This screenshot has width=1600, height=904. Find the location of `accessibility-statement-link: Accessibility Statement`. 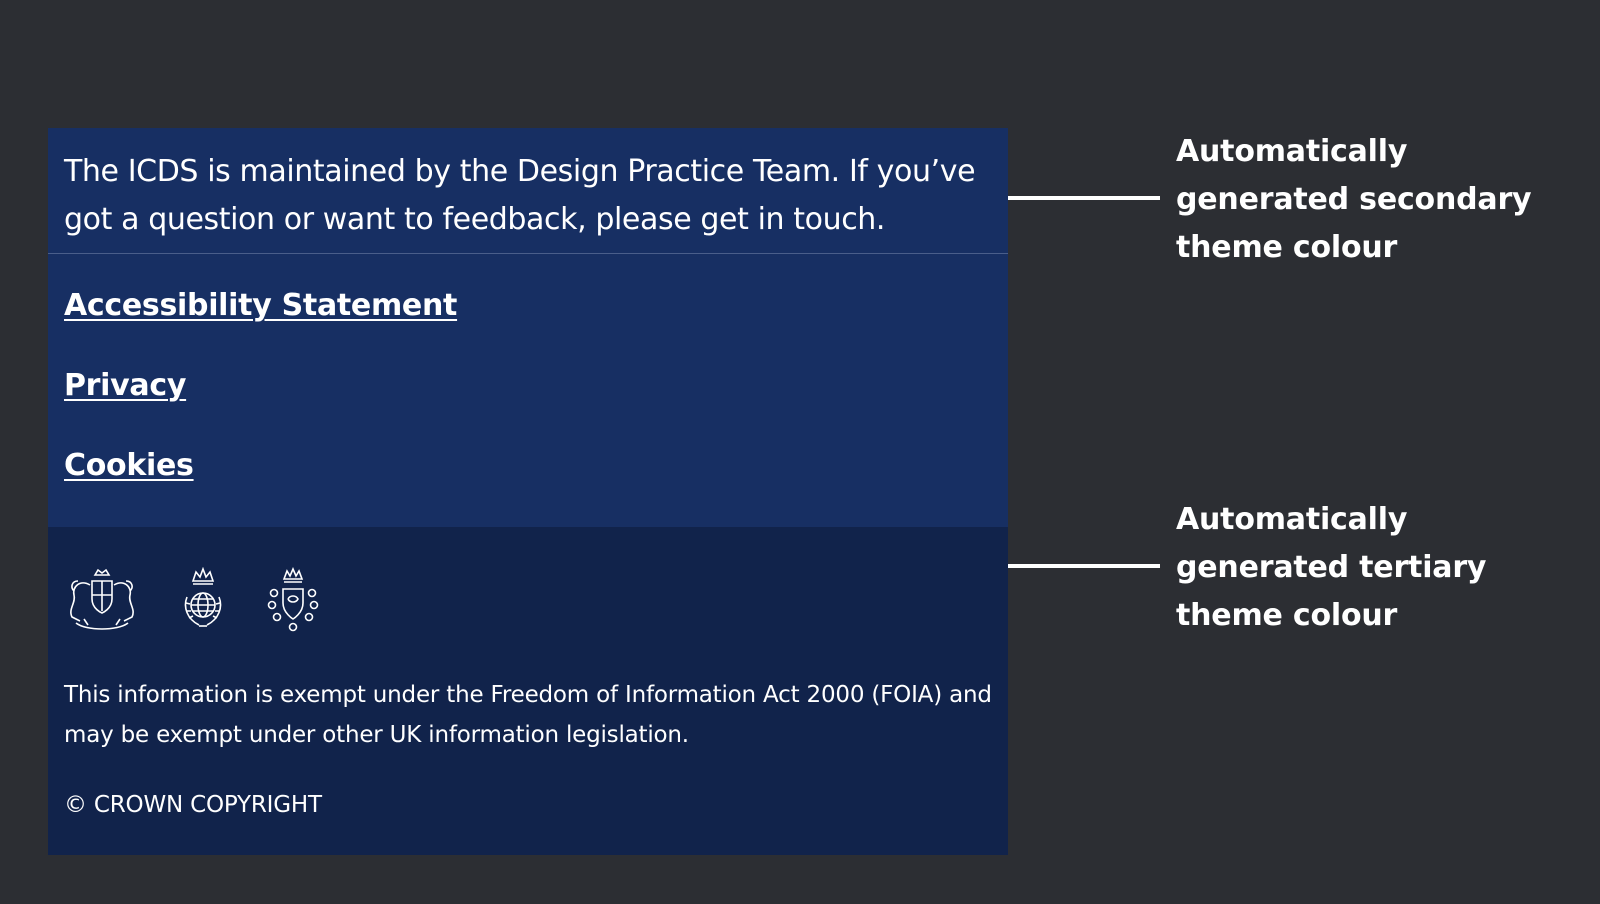

accessibility-statement-link: Accessibility Statement is located at coordinates (260, 306).